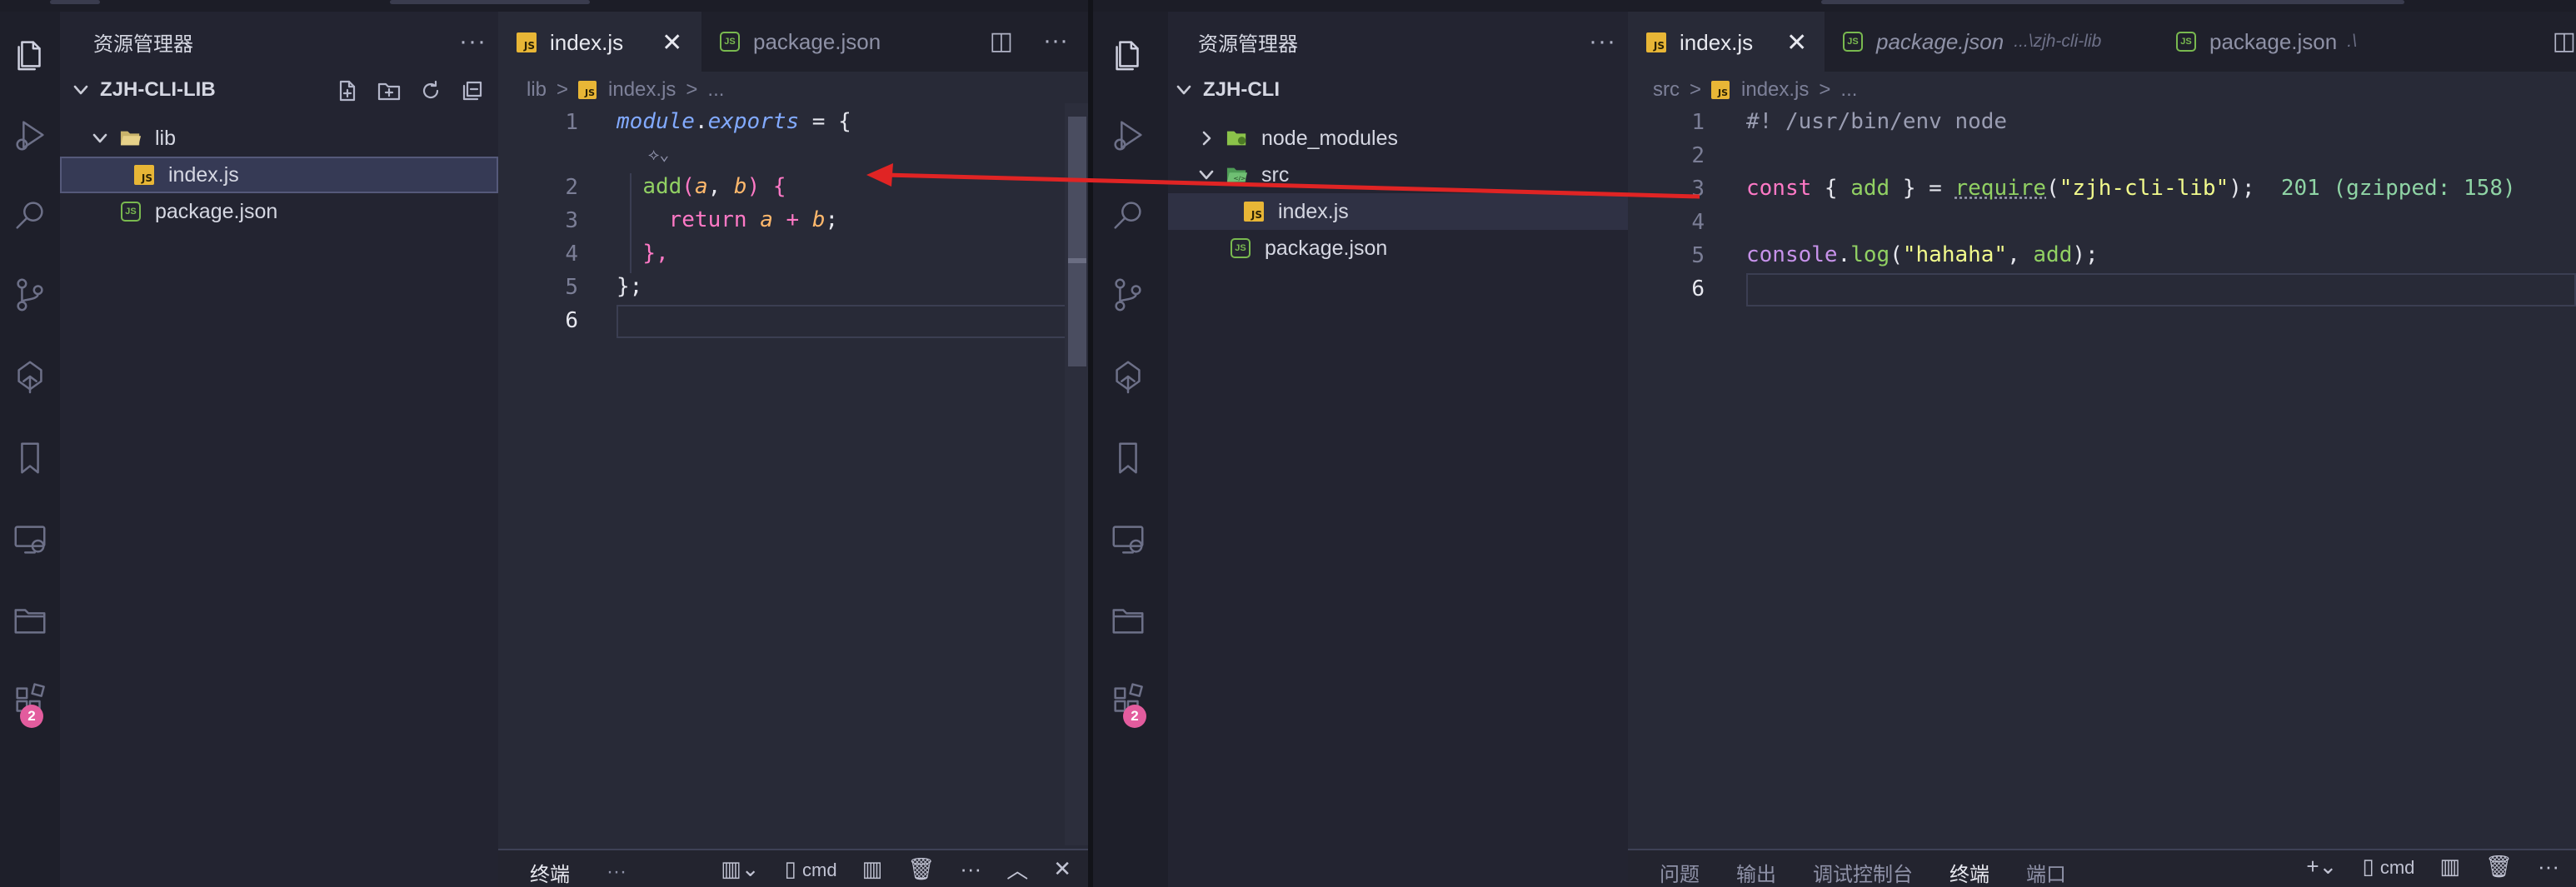 Image resolution: width=2576 pixels, height=887 pixels. I want to click on code-line: #! /usr/bin/env node, so click(1877, 121).